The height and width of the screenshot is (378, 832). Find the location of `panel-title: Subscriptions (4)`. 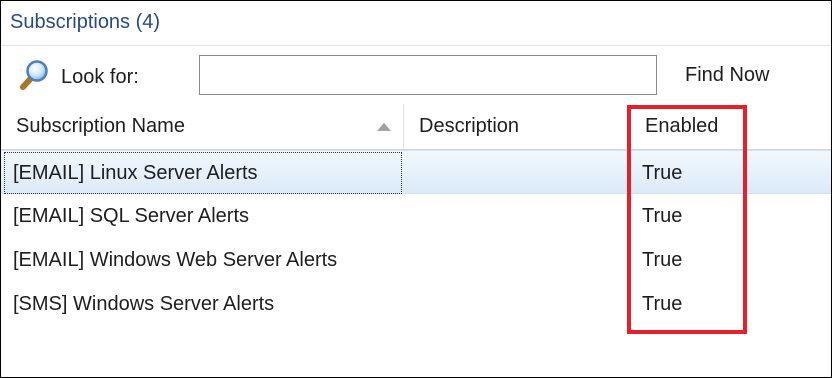

panel-title: Subscriptions (4) is located at coordinates (85, 22).